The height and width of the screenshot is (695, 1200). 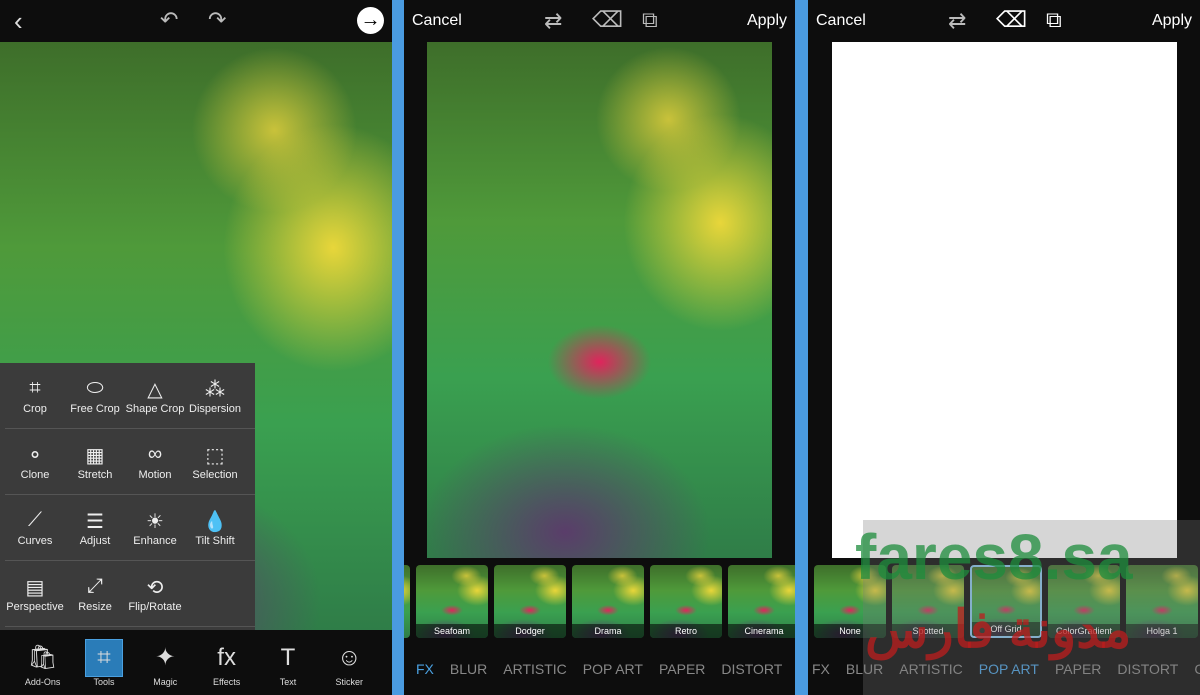 What do you see at coordinates (42, 657) in the screenshot?
I see `add-ons-icon: 🛍` at bounding box center [42, 657].